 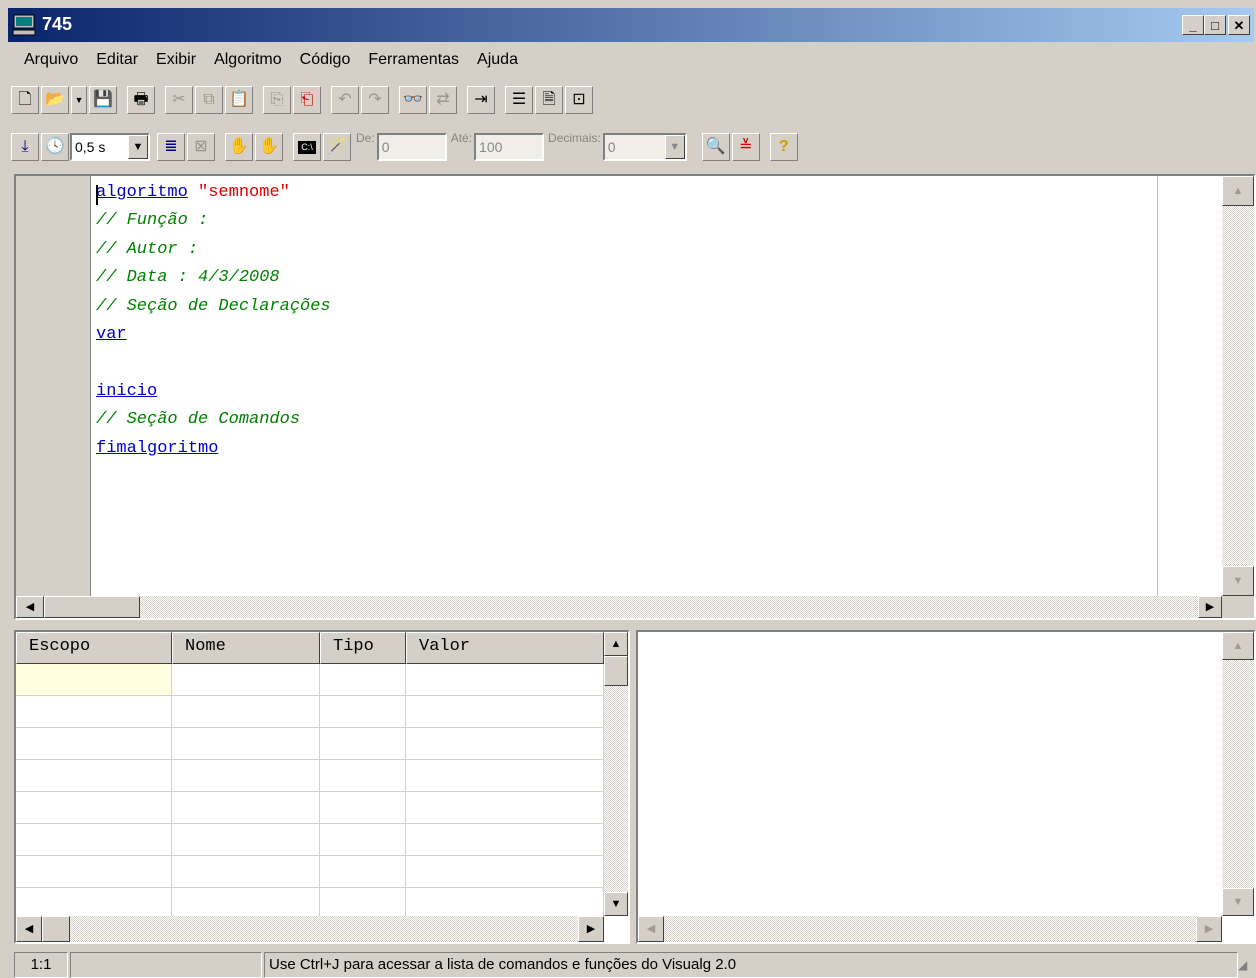 I want to click on resize-grip-icon: ◢, so click(x=1246, y=967).